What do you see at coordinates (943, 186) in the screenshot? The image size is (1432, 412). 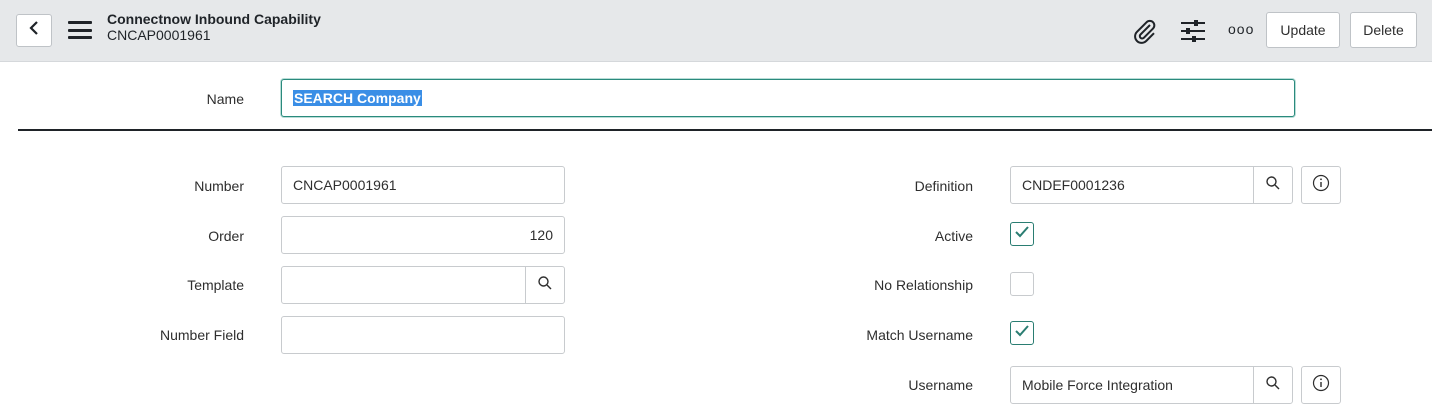 I see `definition-label: Definition` at bounding box center [943, 186].